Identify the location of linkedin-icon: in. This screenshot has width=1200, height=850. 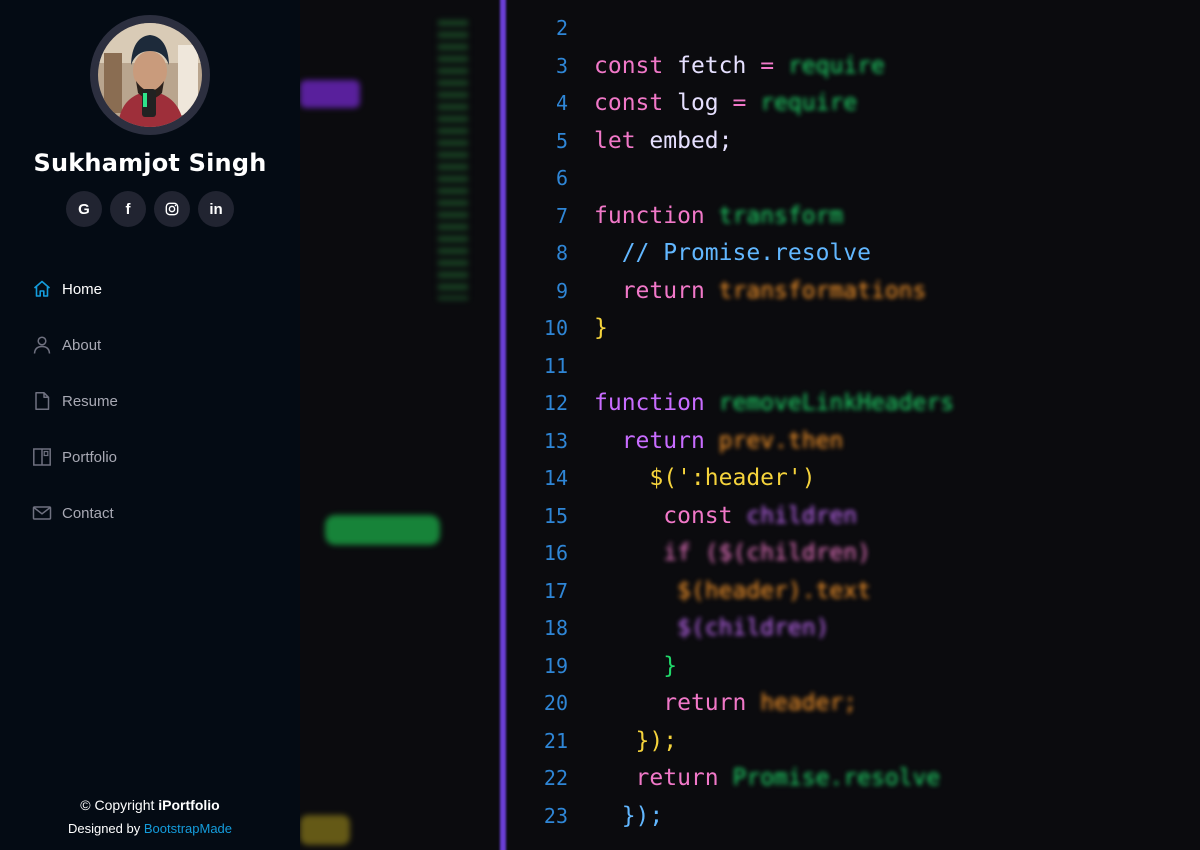
(216, 209).